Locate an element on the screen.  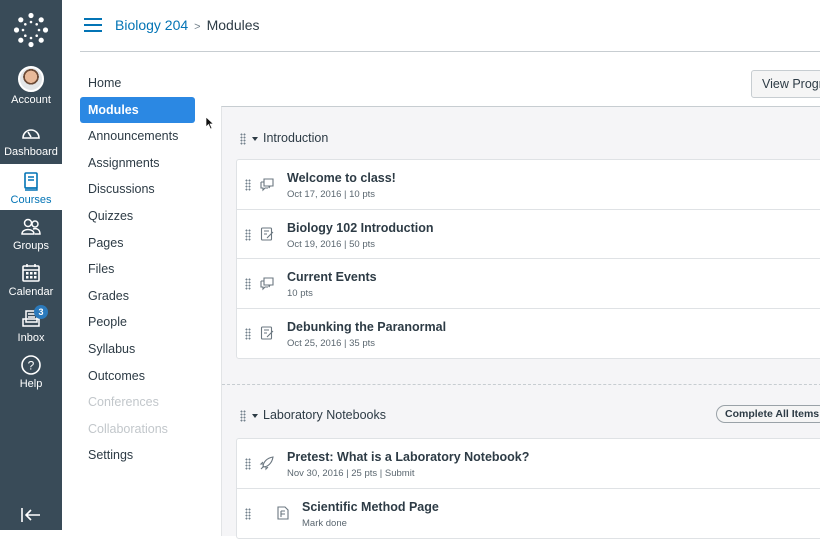
global-nav-calendar: Calendar is located at coordinates (31, 282).